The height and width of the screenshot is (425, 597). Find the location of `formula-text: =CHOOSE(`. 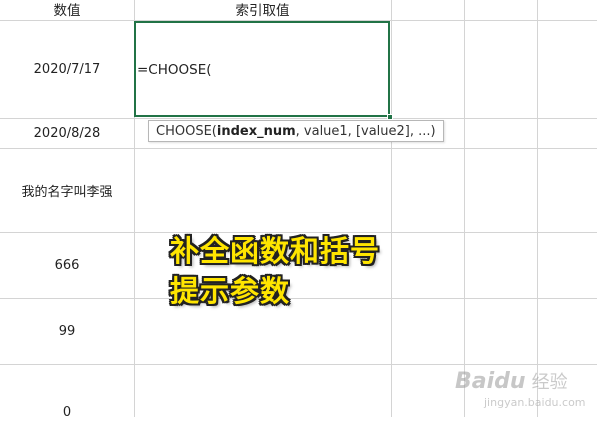

formula-text: =CHOOSE( is located at coordinates (174, 70).